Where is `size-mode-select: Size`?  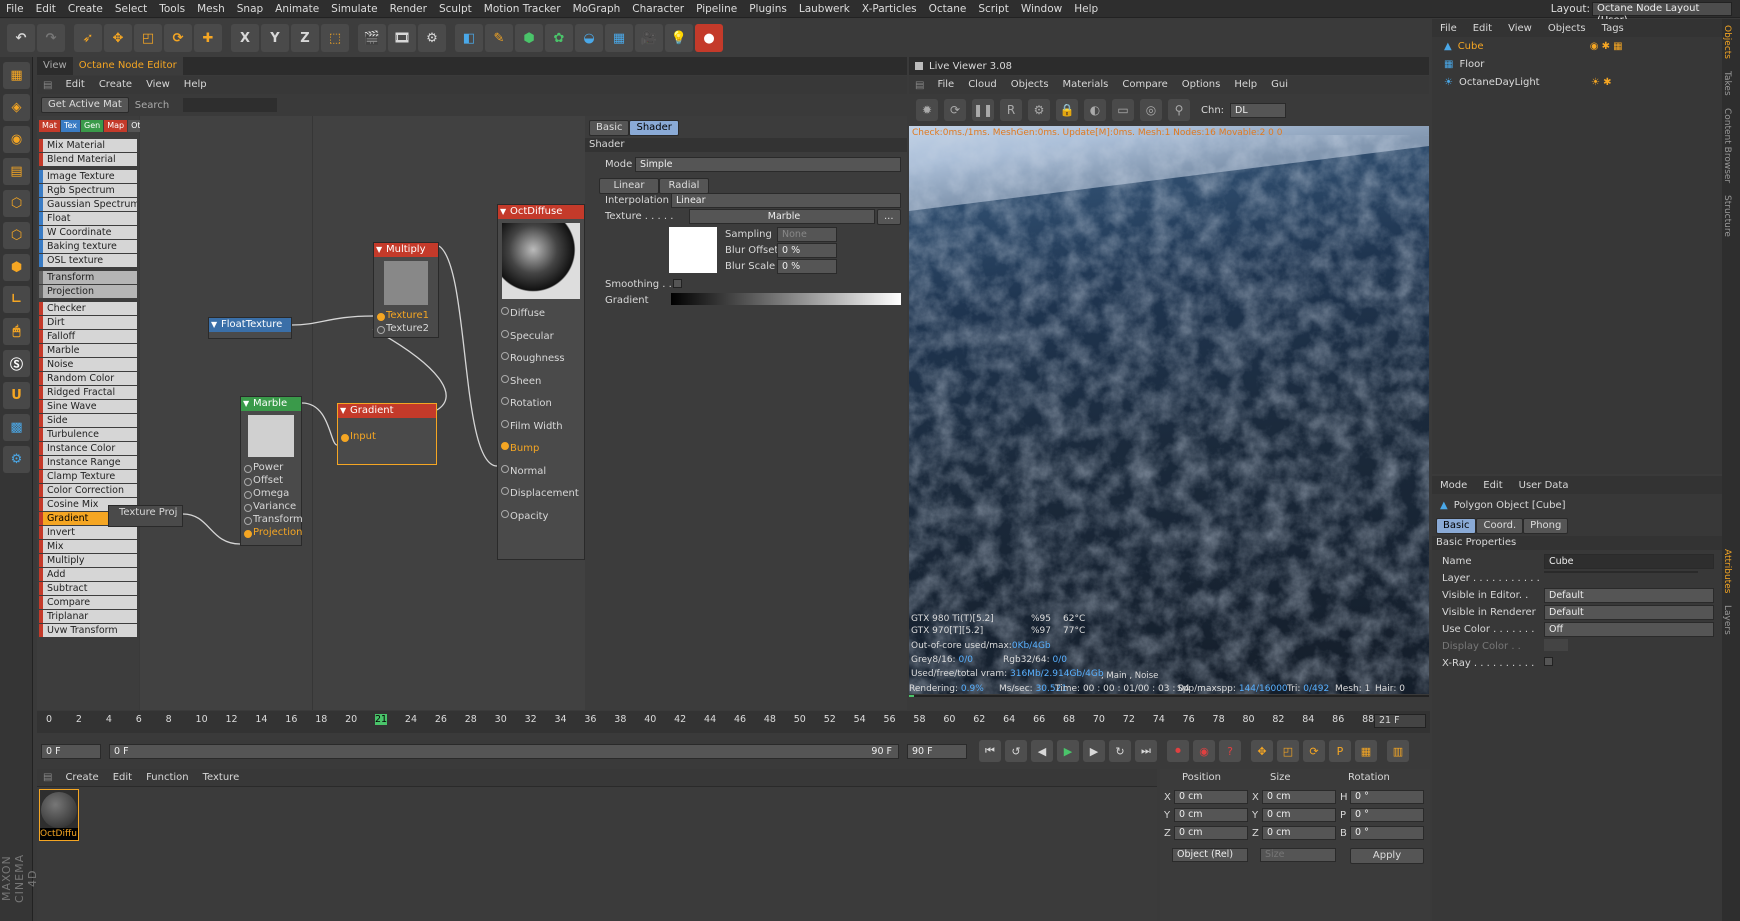
size-mode-select: Size is located at coordinates (1298, 855).